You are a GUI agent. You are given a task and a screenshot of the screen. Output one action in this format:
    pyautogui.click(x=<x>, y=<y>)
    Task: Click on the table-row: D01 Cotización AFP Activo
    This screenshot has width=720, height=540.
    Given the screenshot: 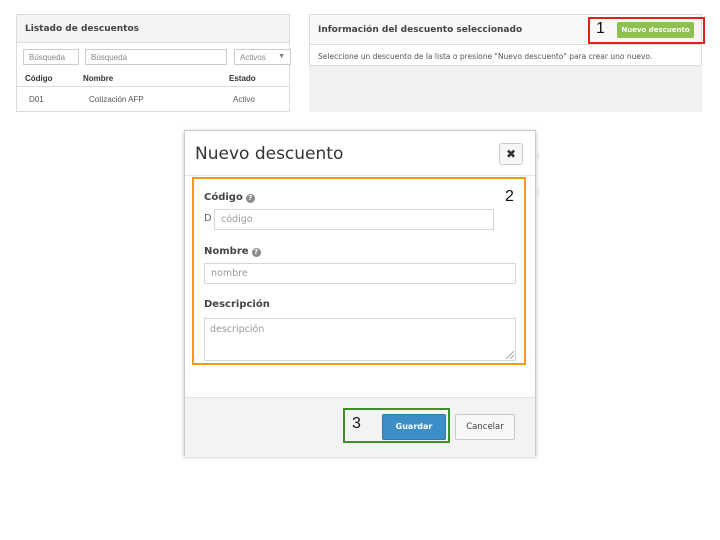 What is the action you would take?
    pyautogui.click(x=153, y=99)
    